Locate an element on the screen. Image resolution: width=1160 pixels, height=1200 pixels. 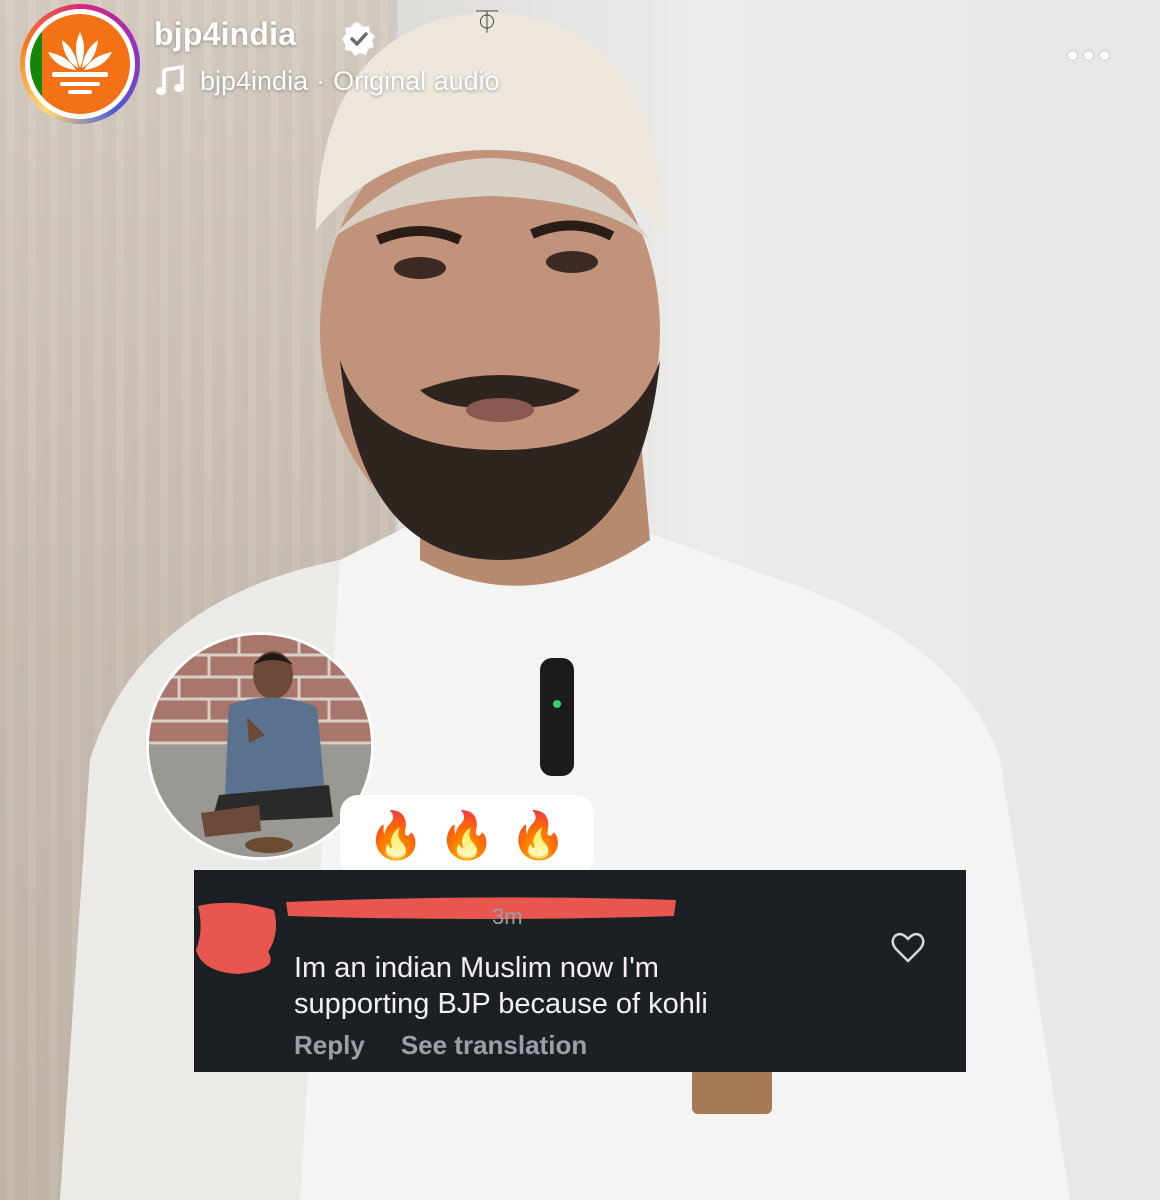
comment-actions: Reply See translation is located at coordinates (440, 1045).